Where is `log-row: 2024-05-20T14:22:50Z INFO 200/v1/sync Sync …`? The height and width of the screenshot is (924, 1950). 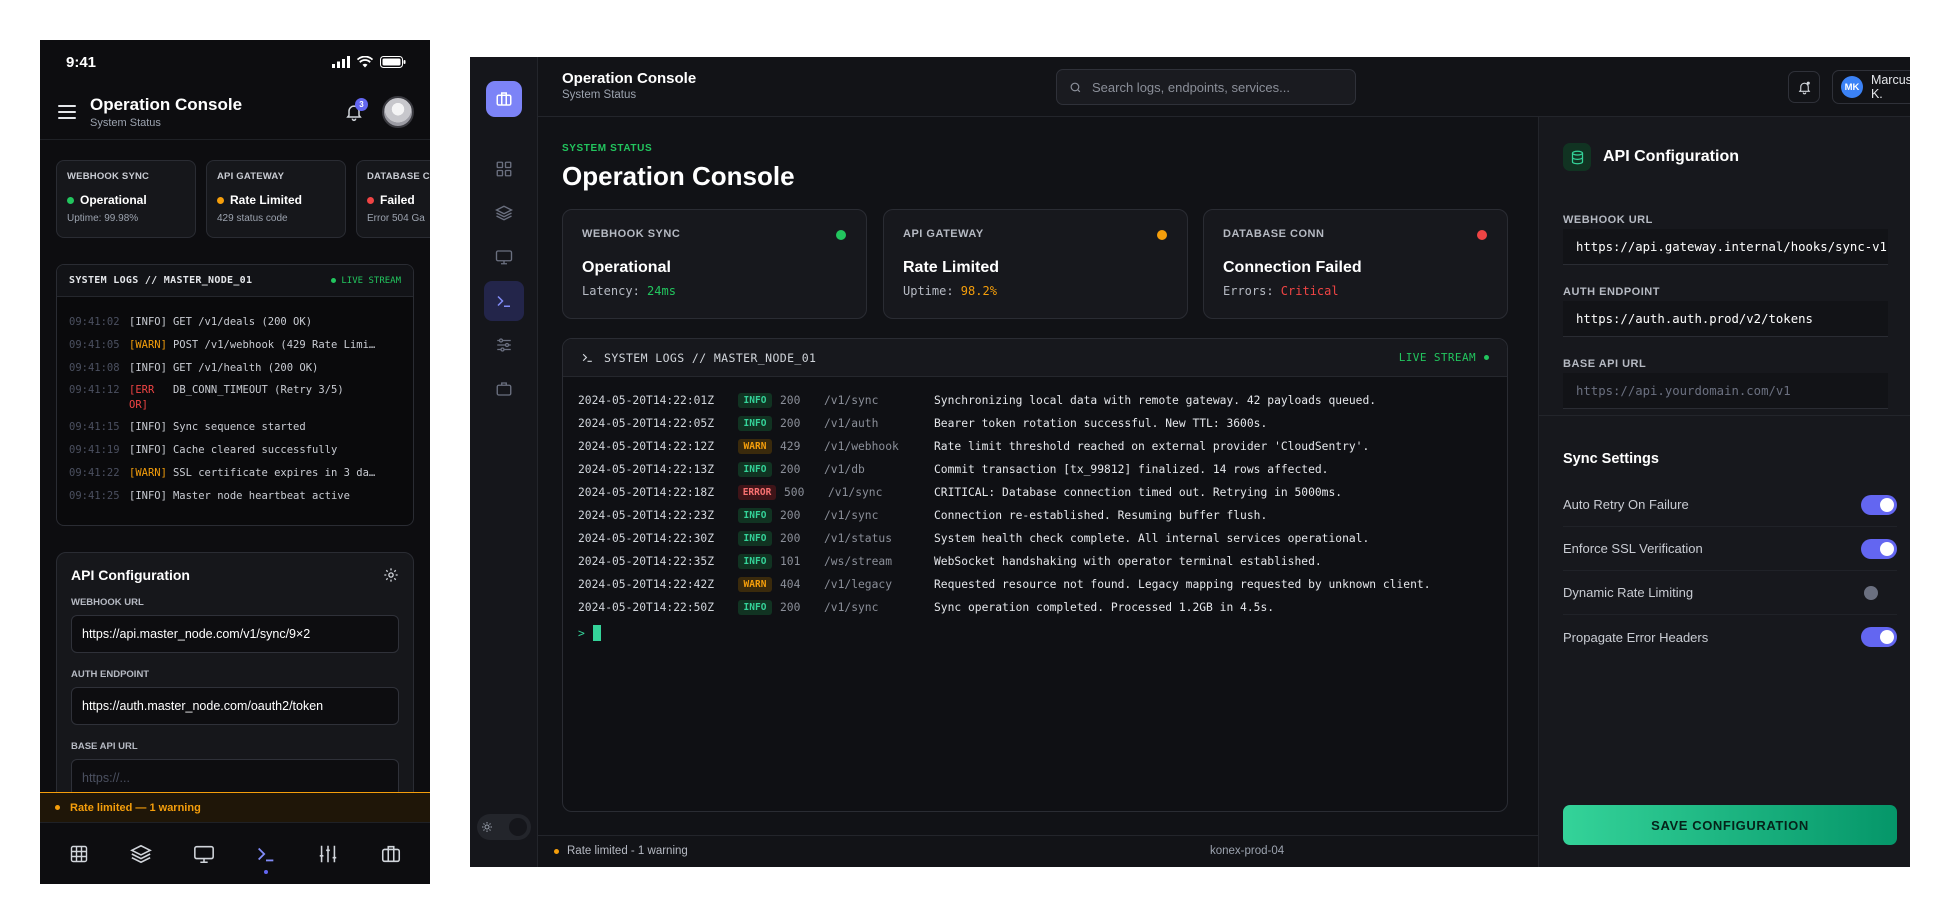
log-row: 2024-05-20T14:22:50Z INFO 200/v1/sync Sync … is located at coordinates (926, 607).